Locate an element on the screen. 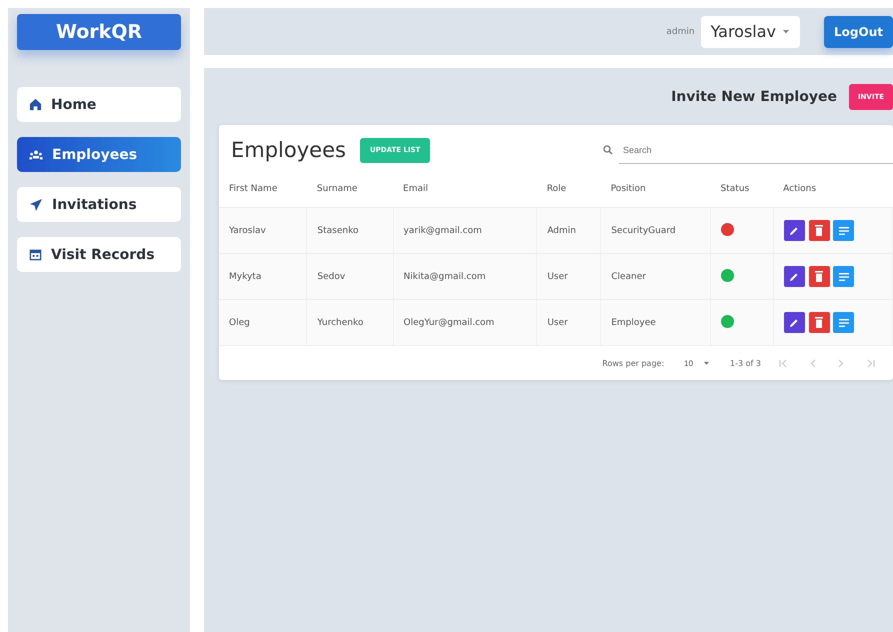 The height and width of the screenshot is (632, 893). page-range: 1-3 of 3 is located at coordinates (745, 363).